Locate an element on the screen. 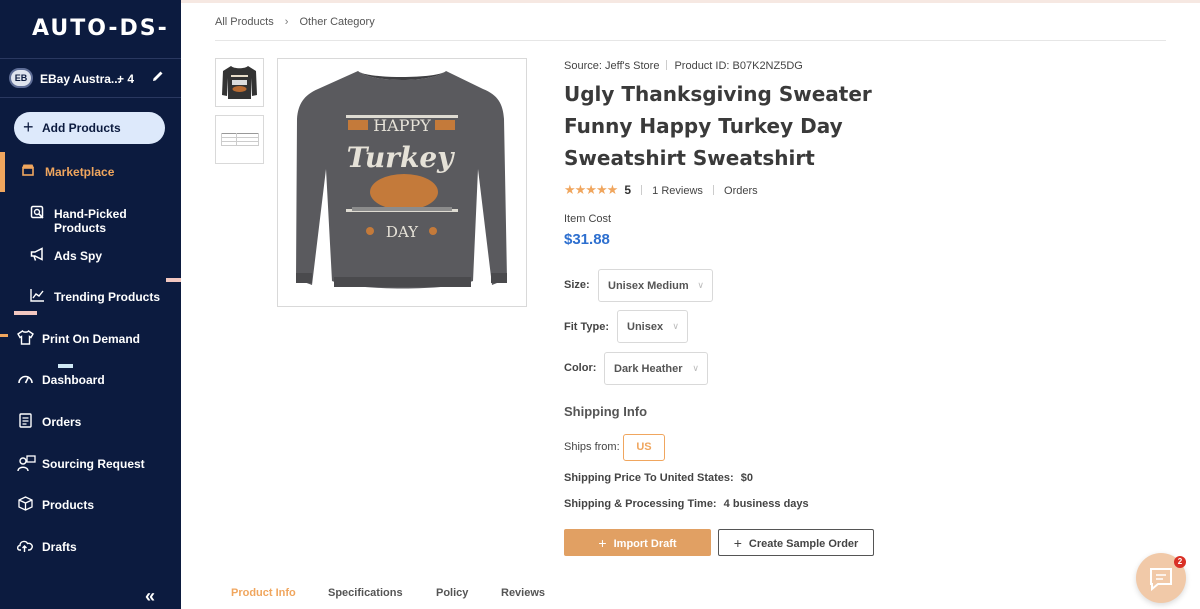  tab-product-info: Product Info is located at coordinates (263, 593).